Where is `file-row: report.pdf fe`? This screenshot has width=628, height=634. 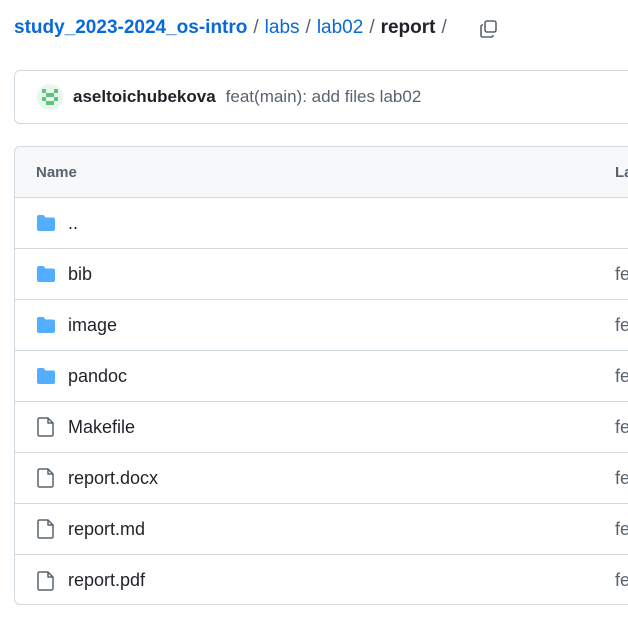 file-row: report.pdf fe is located at coordinates (321, 579).